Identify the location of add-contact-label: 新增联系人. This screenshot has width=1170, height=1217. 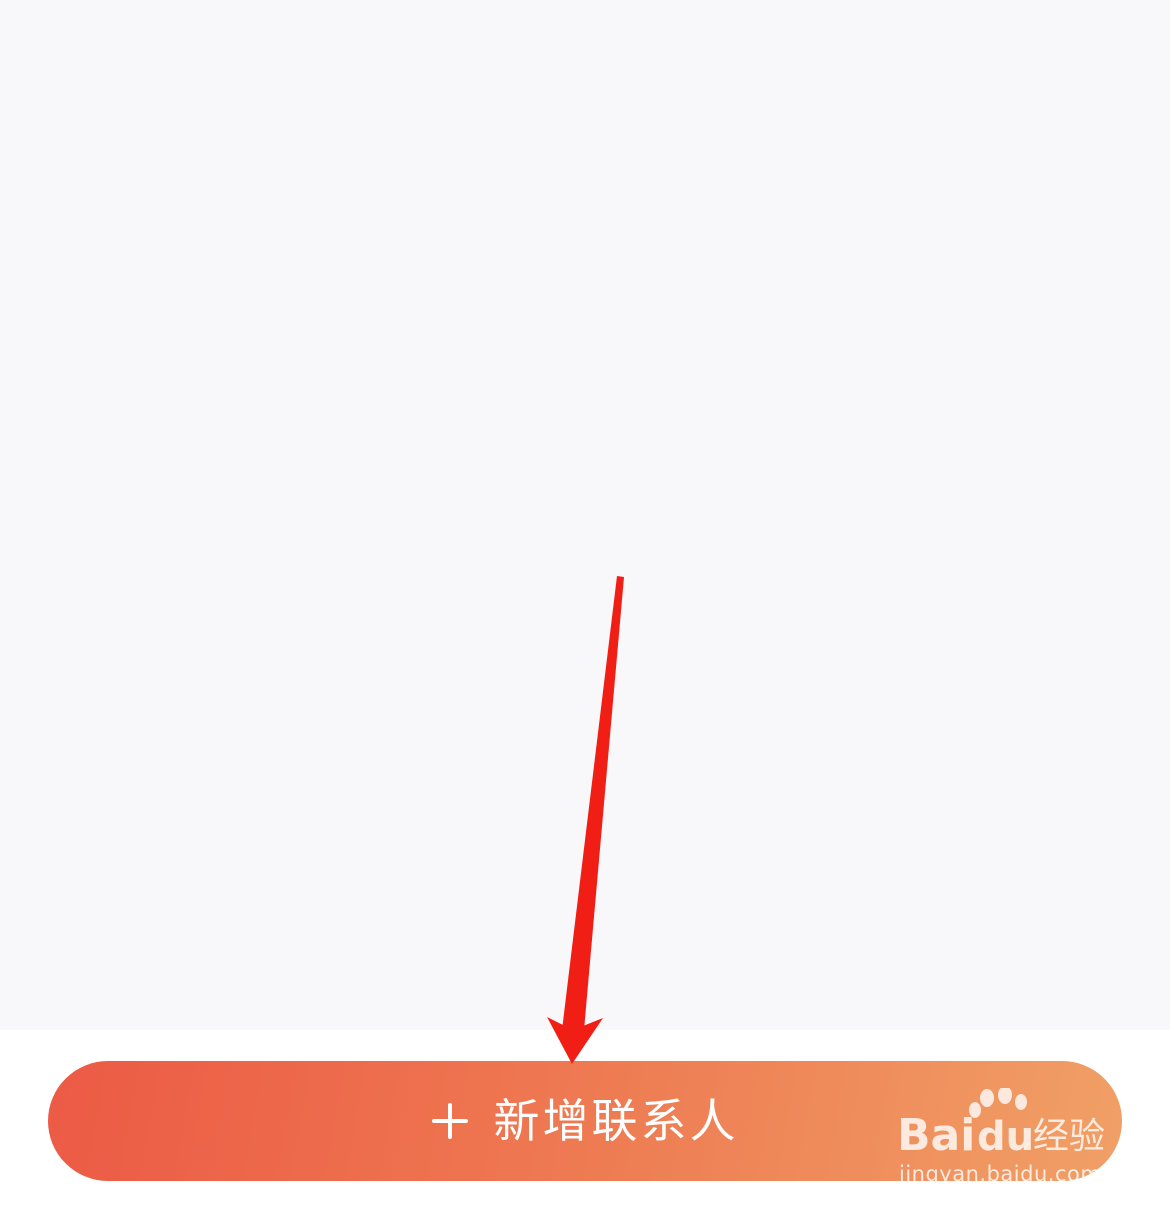
(616, 1121).